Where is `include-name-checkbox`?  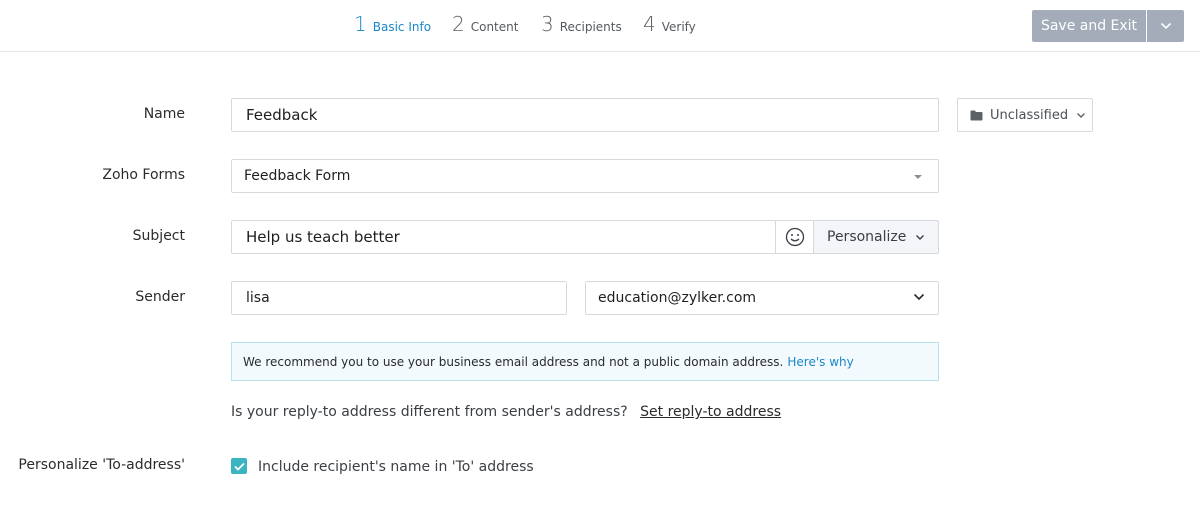
include-name-checkbox is located at coordinates (239, 466).